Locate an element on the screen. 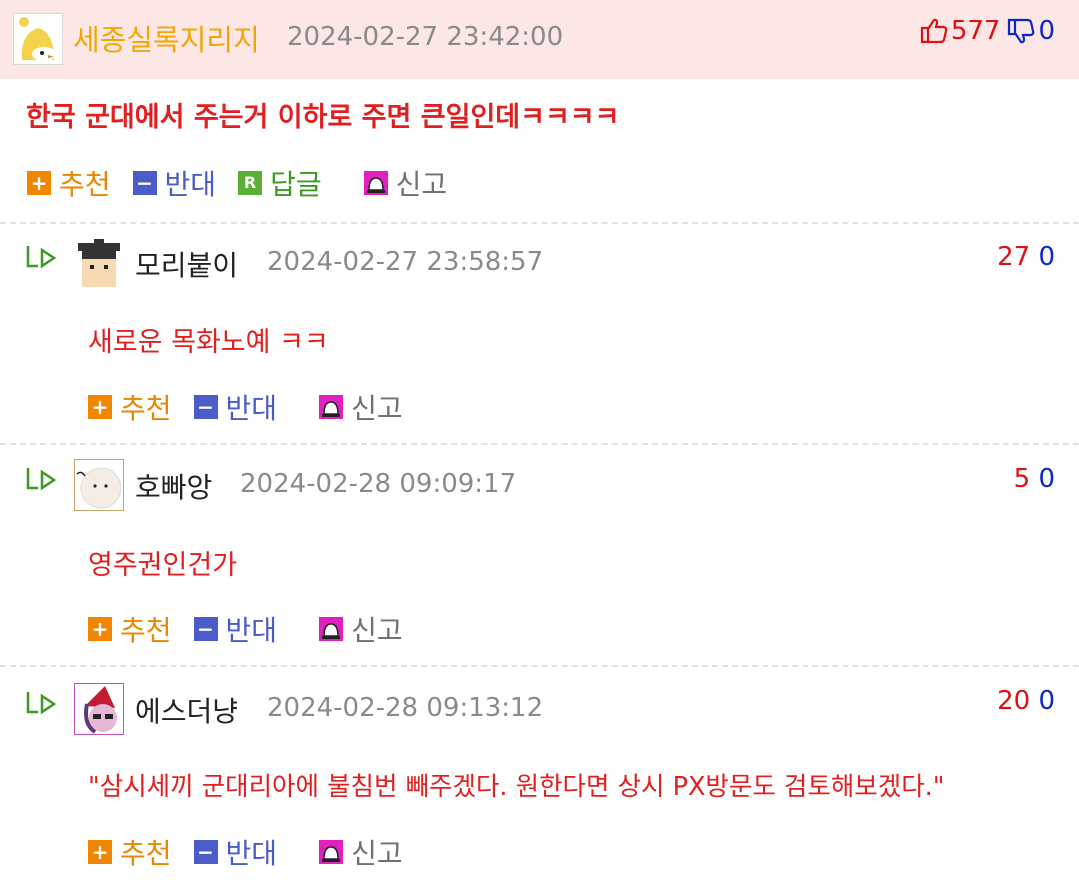 The height and width of the screenshot is (882, 1079). comment-nick: 에스더냥 is located at coordinates (186, 710).